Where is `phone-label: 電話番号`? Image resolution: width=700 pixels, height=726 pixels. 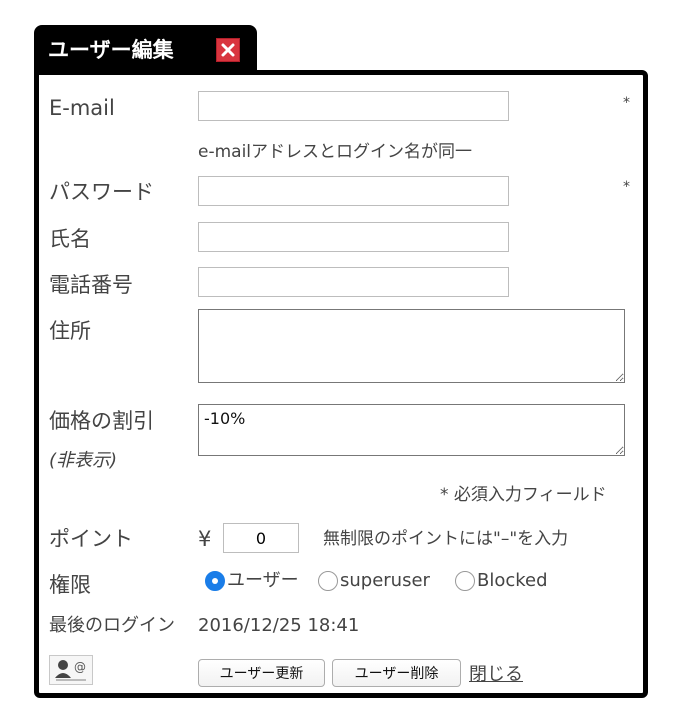
phone-label: 電話番号 is located at coordinates (91, 285).